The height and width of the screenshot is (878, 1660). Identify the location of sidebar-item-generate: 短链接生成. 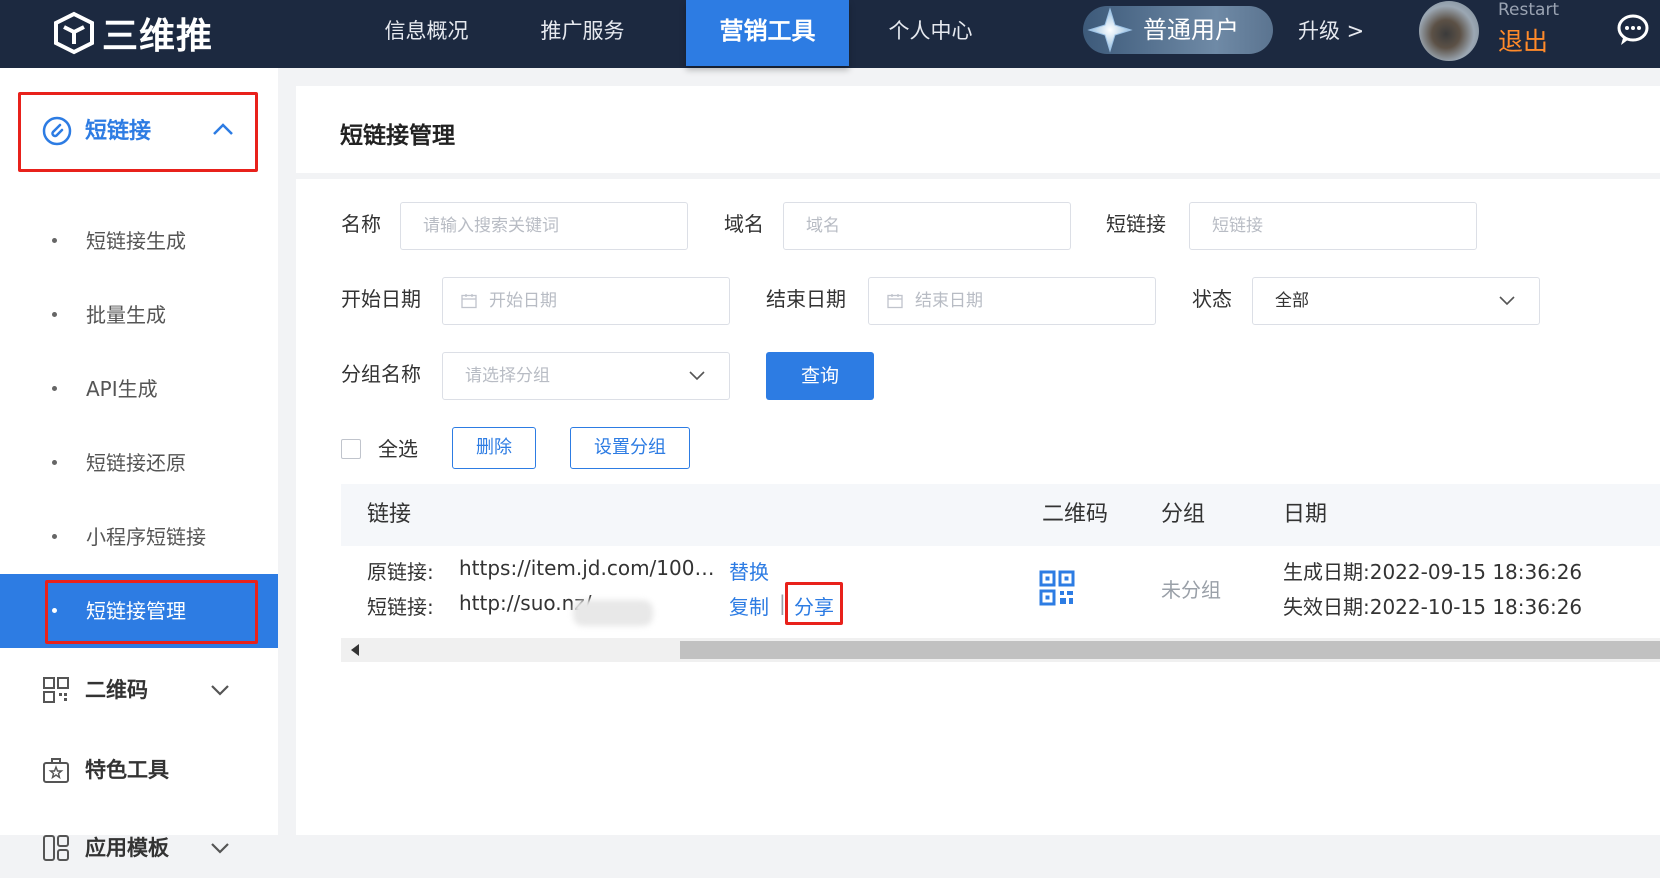
(139, 241).